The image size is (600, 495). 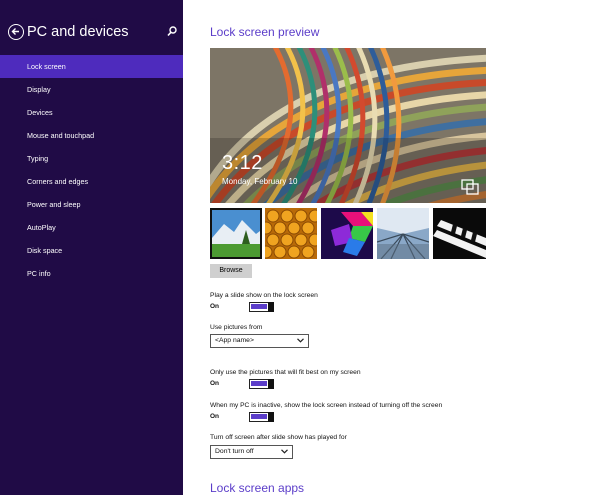 What do you see at coordinates (242, 163) in the screenshot?
I see `lock-screen-time: 3:12` at bounding box center [242, 163].